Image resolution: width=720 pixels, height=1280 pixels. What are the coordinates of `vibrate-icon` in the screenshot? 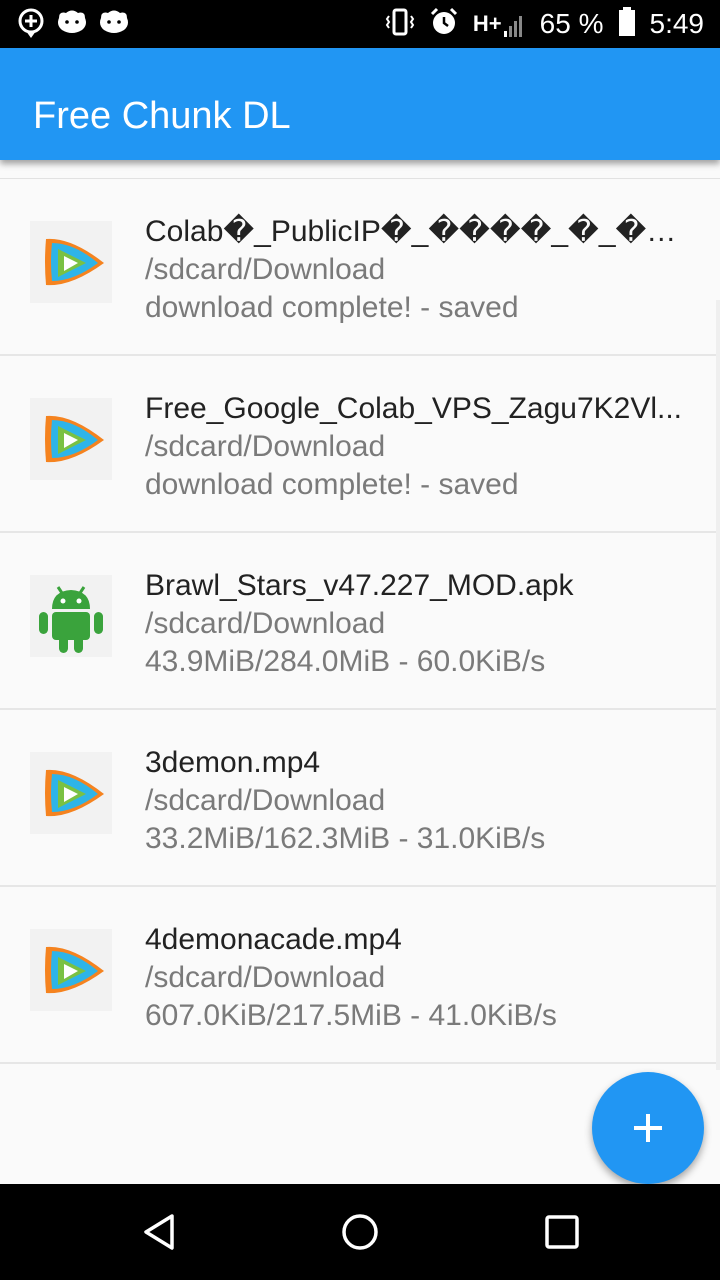 It's located at (400, 24).